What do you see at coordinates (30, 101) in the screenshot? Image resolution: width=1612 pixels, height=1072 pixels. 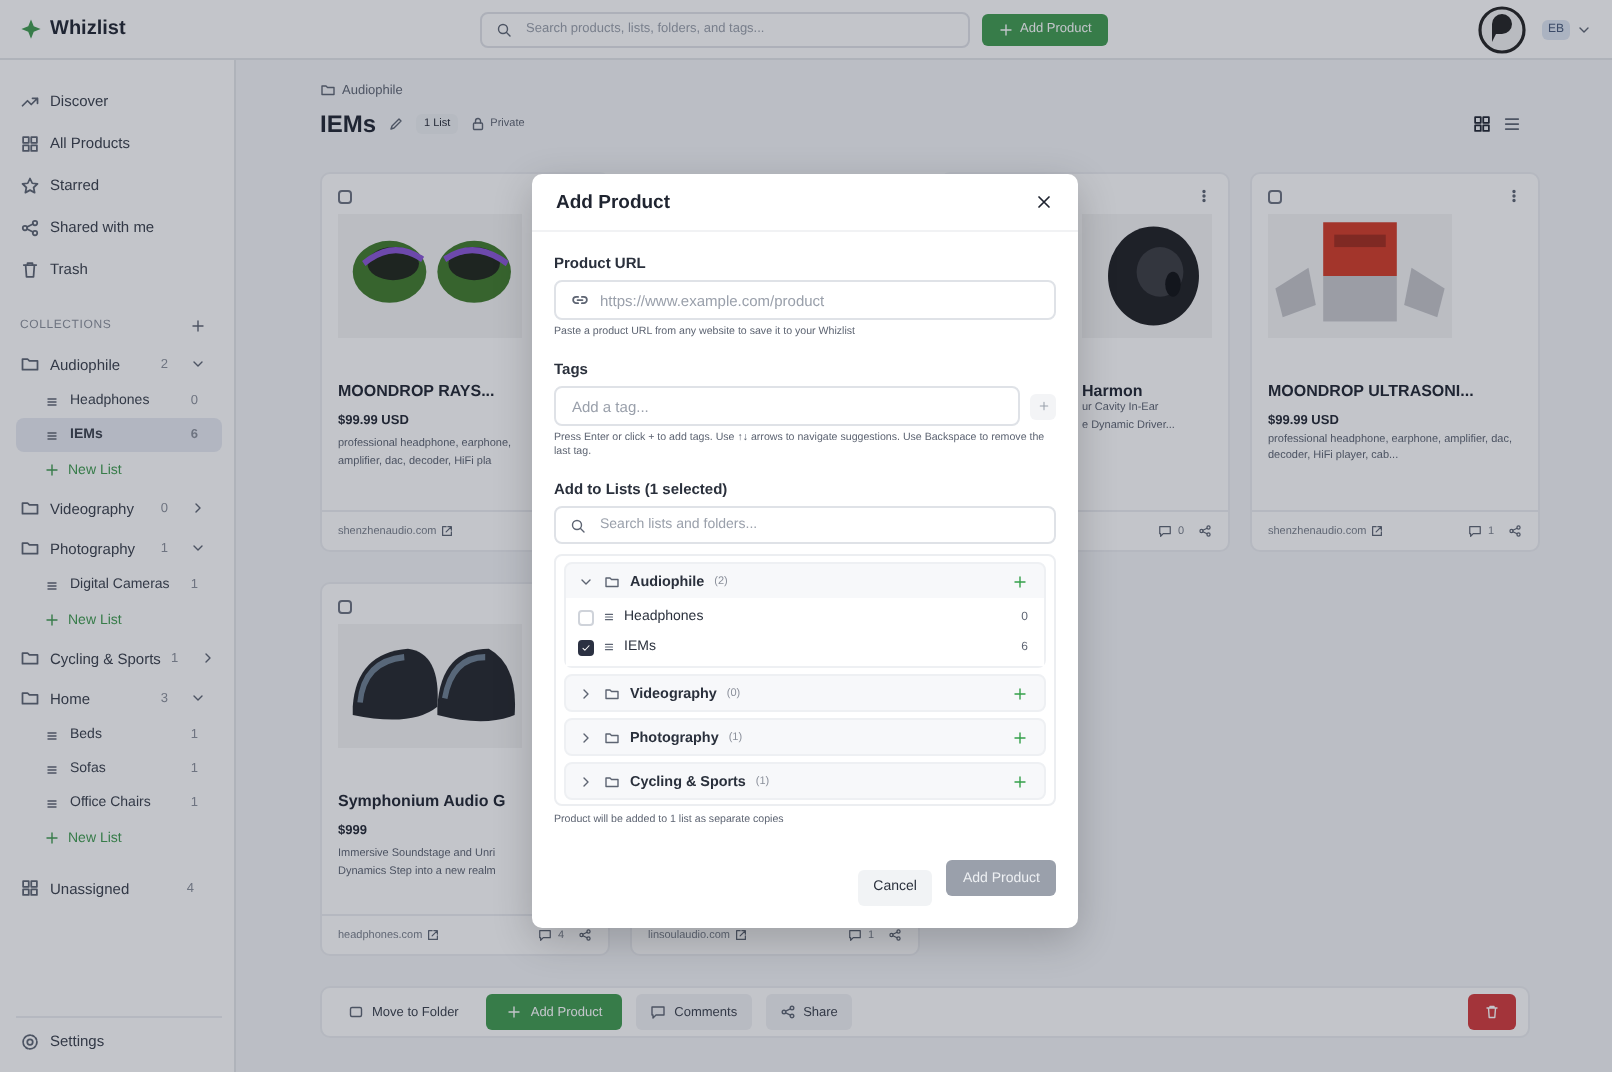 I see `trend-icon` at bounding box center [30, 101].